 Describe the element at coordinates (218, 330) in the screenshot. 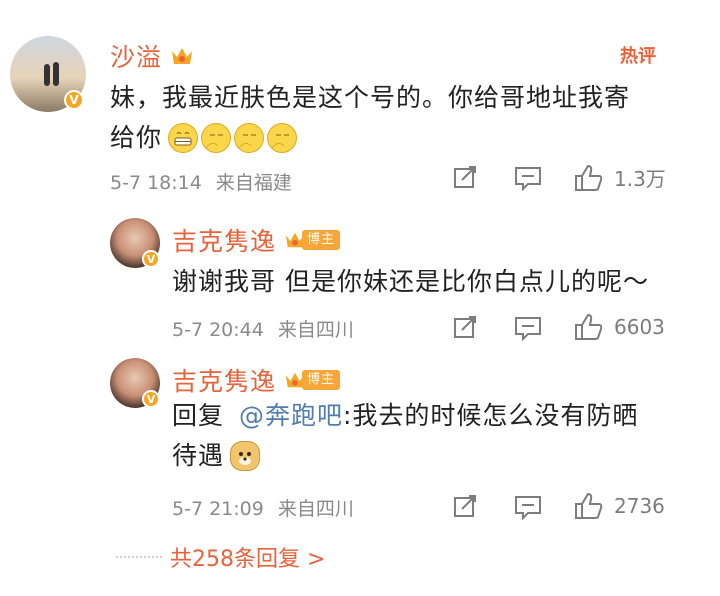

I see `reply-time: 5-7 20:44` at that location.